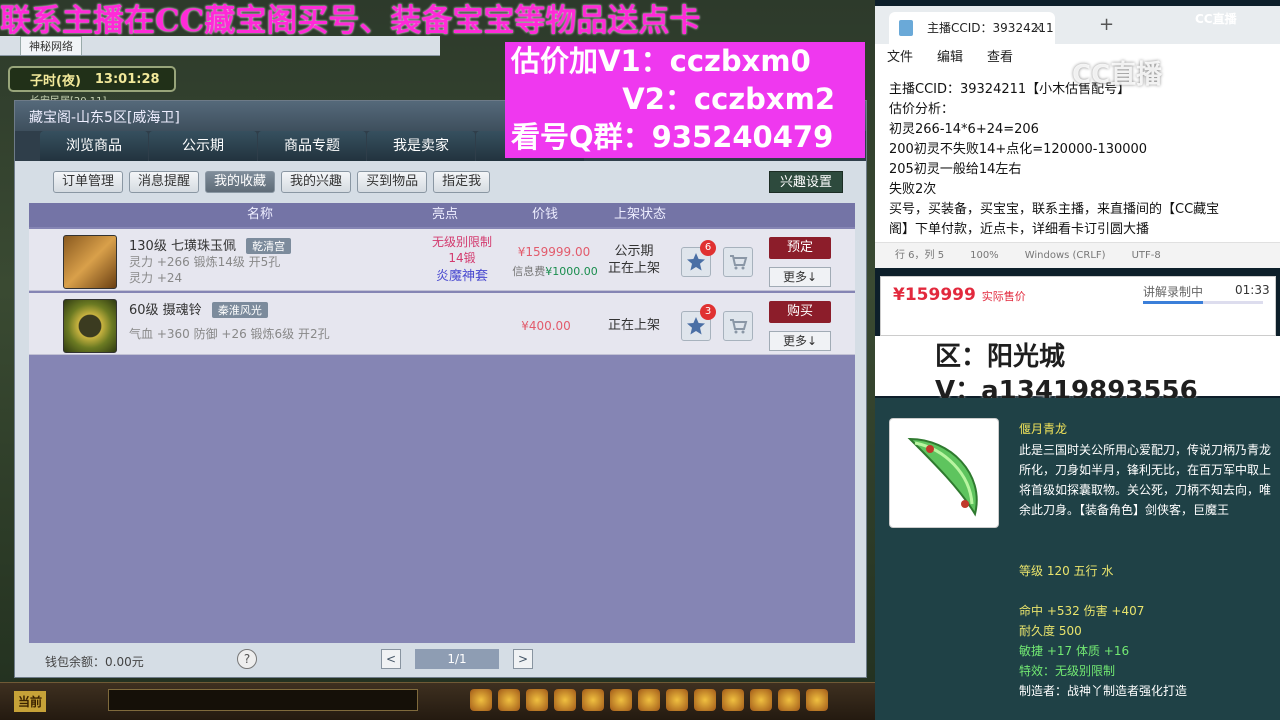  Describe the element at coordinates (94, 146) in the screenshot. I see `tab-browse: 浏览商品` at that location.